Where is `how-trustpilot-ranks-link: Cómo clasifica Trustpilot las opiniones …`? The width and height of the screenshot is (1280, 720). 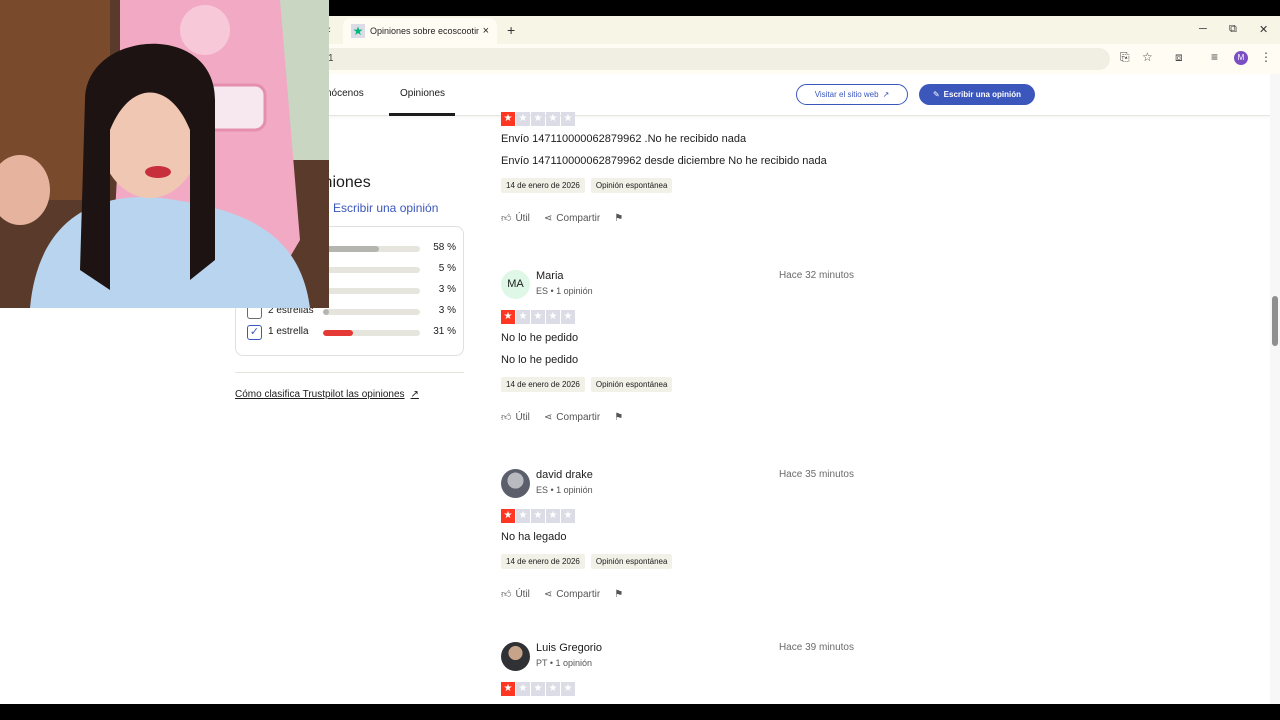 how-trustpilot-ranks-link: Cómo clasifica Trustpilot las opiniones … is located at coordinates (327, 394).